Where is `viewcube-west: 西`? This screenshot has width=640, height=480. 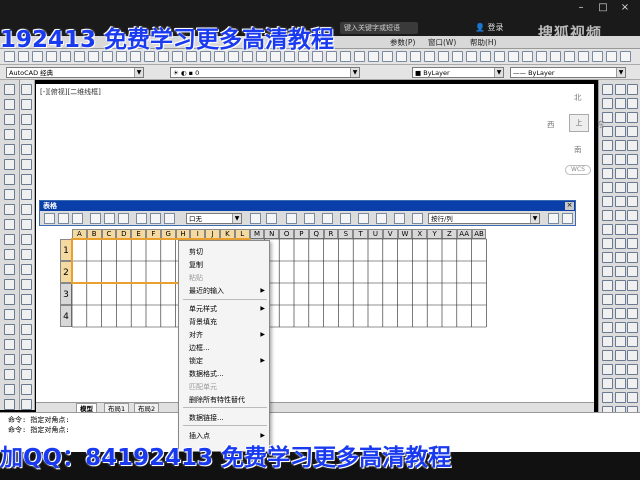
viewcube-west: 西 is located at coordinates (551, 124).